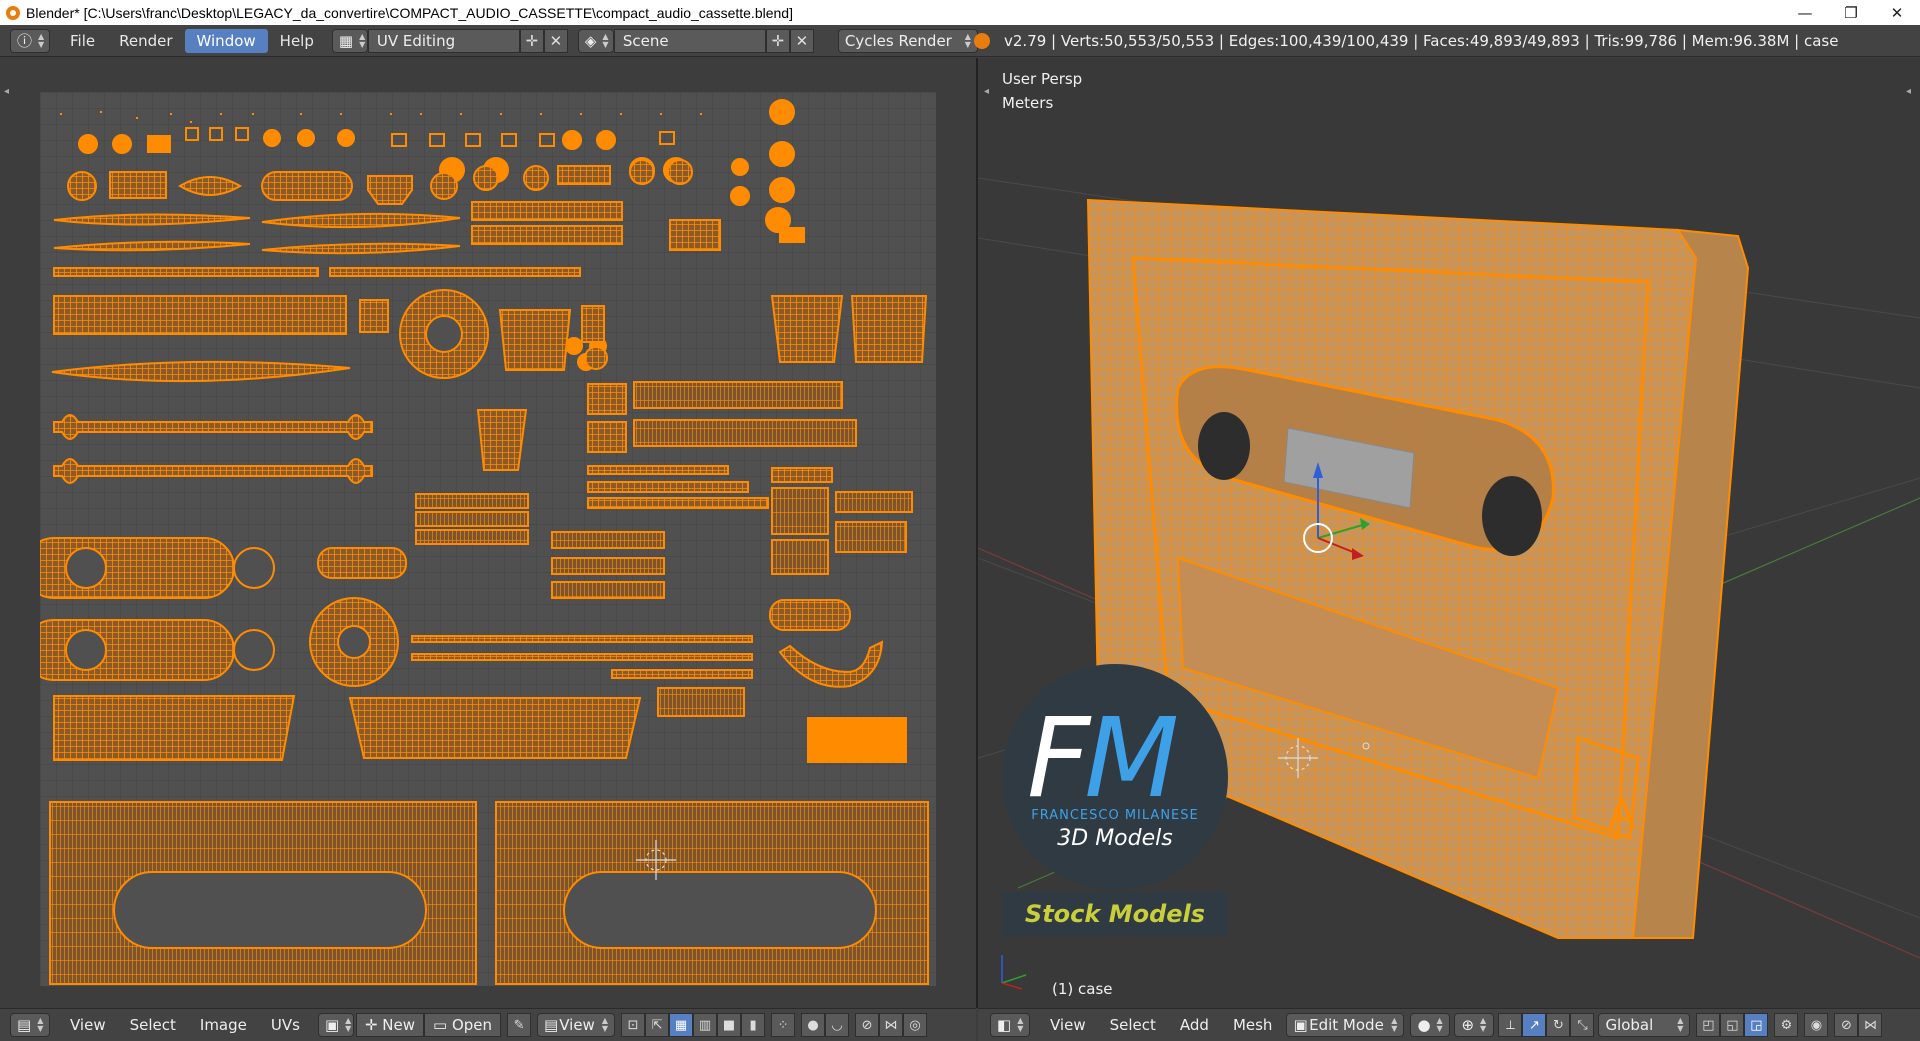 The image size is (1920, 1041). Describe the element at coordinates (1474, 1025) in the screenshot. I see `pivot-point-dropdown: ⊕ ▲ ▼` at that location.